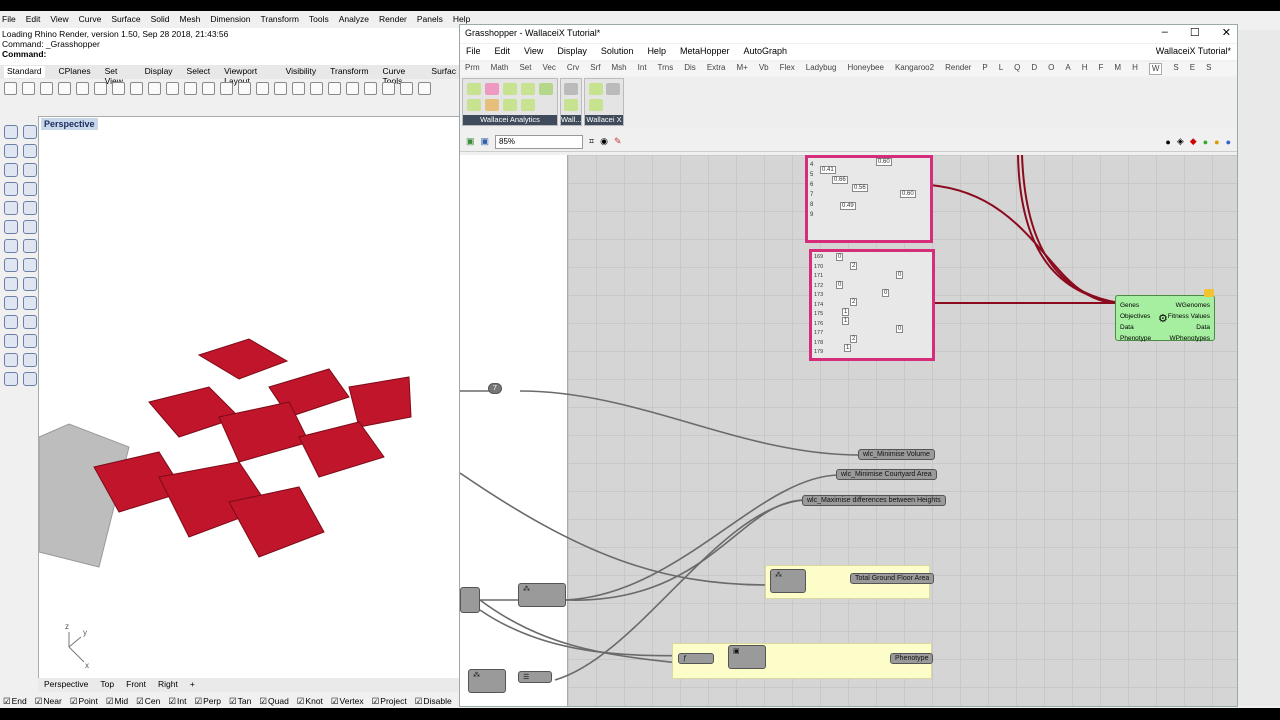  What do you see at coordinates (1101, 69) in the screenshot?
I see `gh-tab-f: F` at bounding box center [1101, 69].